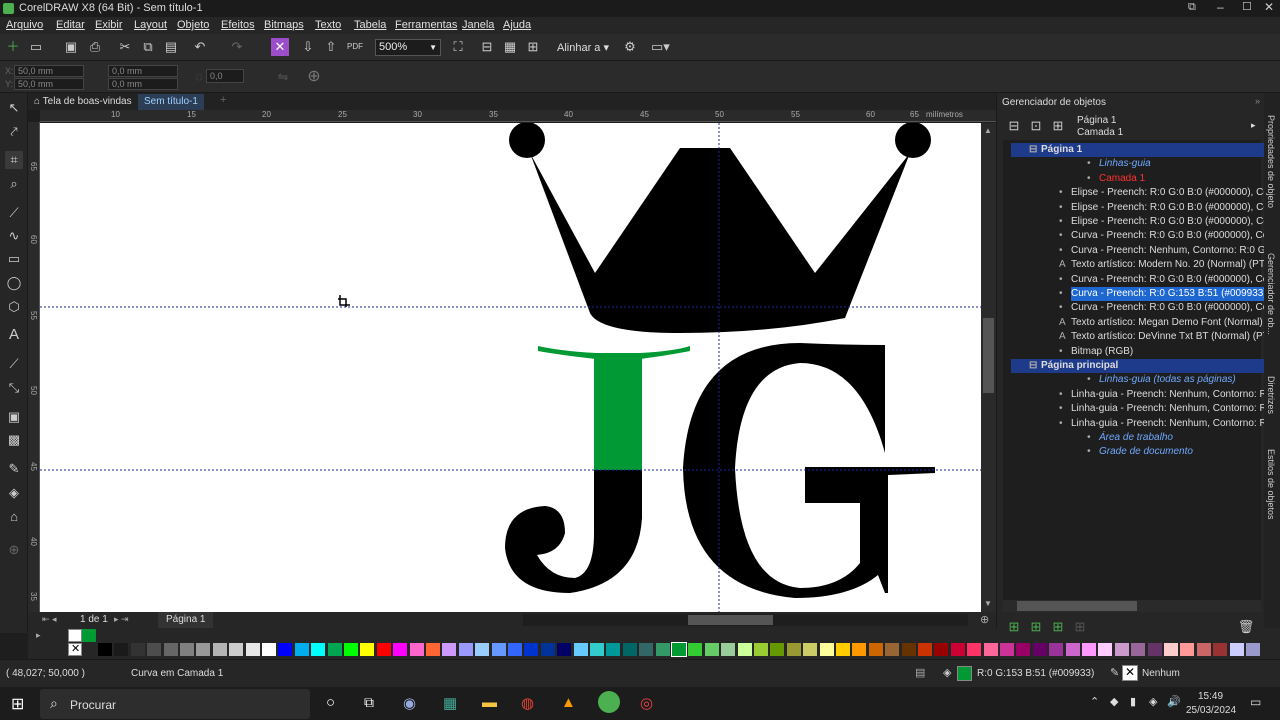  Describe the element at coordinates (34, 367) in the screenshot. I see `vertical-ruler: 65 60 55 50 45 40 35` at that location.